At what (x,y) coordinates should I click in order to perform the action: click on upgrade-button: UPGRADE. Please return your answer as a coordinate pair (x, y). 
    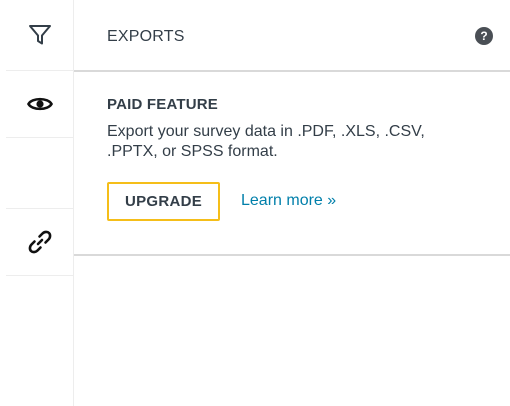
    Looking at the image, I should click on (163, 201).